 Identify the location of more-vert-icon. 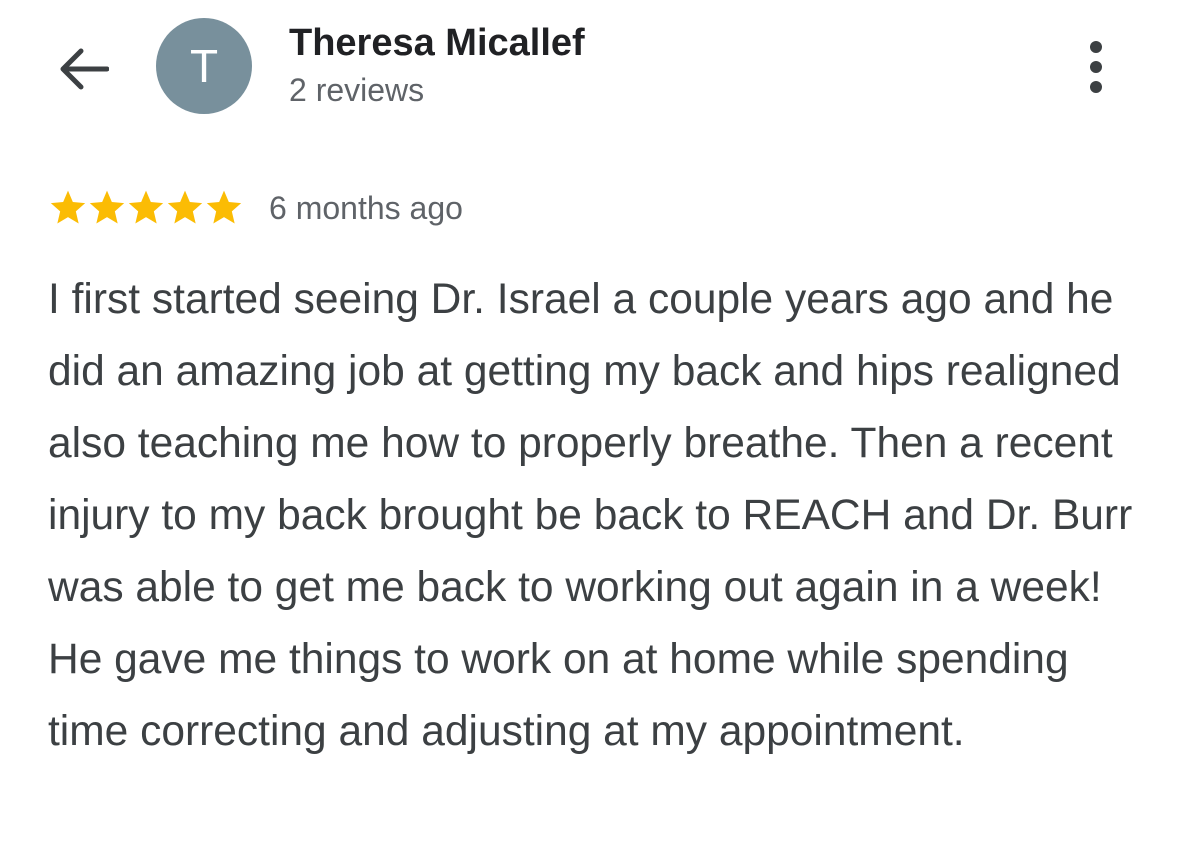
(1096, 67).